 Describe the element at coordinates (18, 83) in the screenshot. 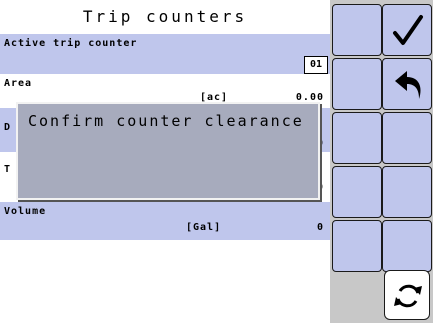

I see `area-label: Area` at that location.